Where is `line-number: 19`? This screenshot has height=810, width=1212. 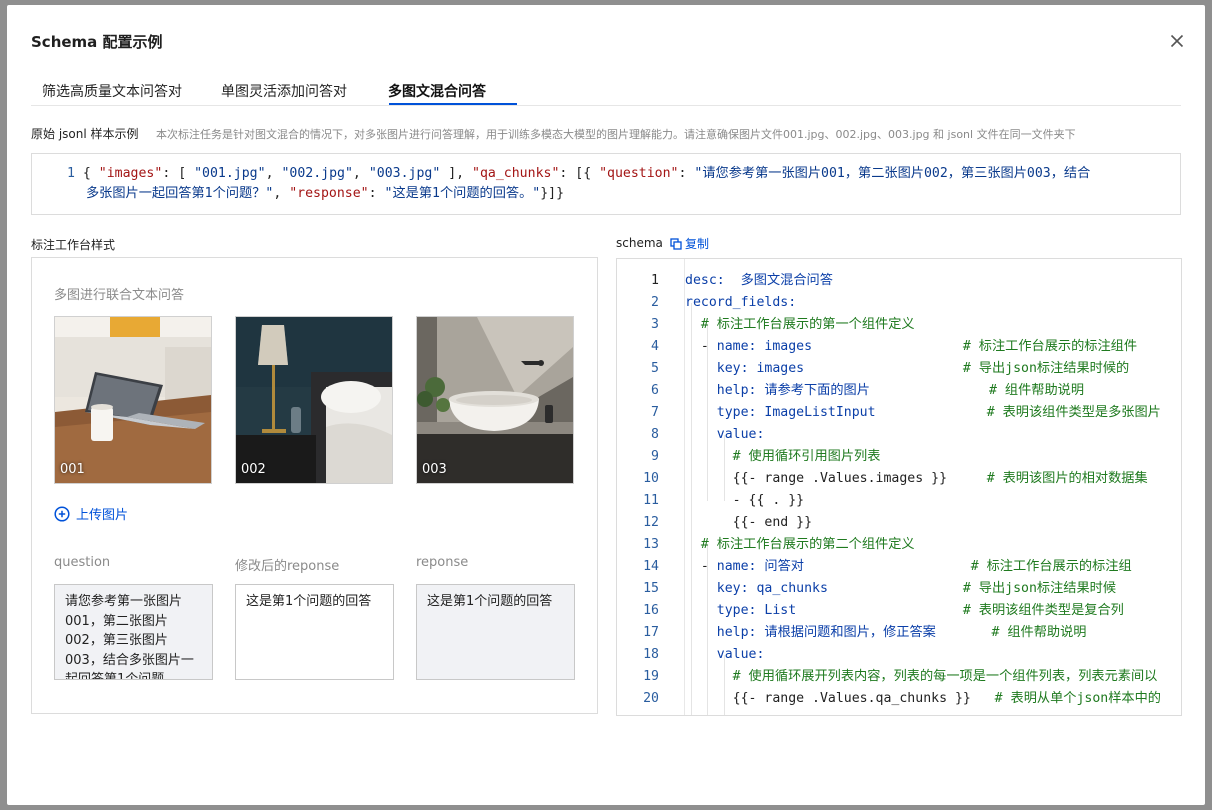 line-number: 19 is located at coordinates (651, 676).